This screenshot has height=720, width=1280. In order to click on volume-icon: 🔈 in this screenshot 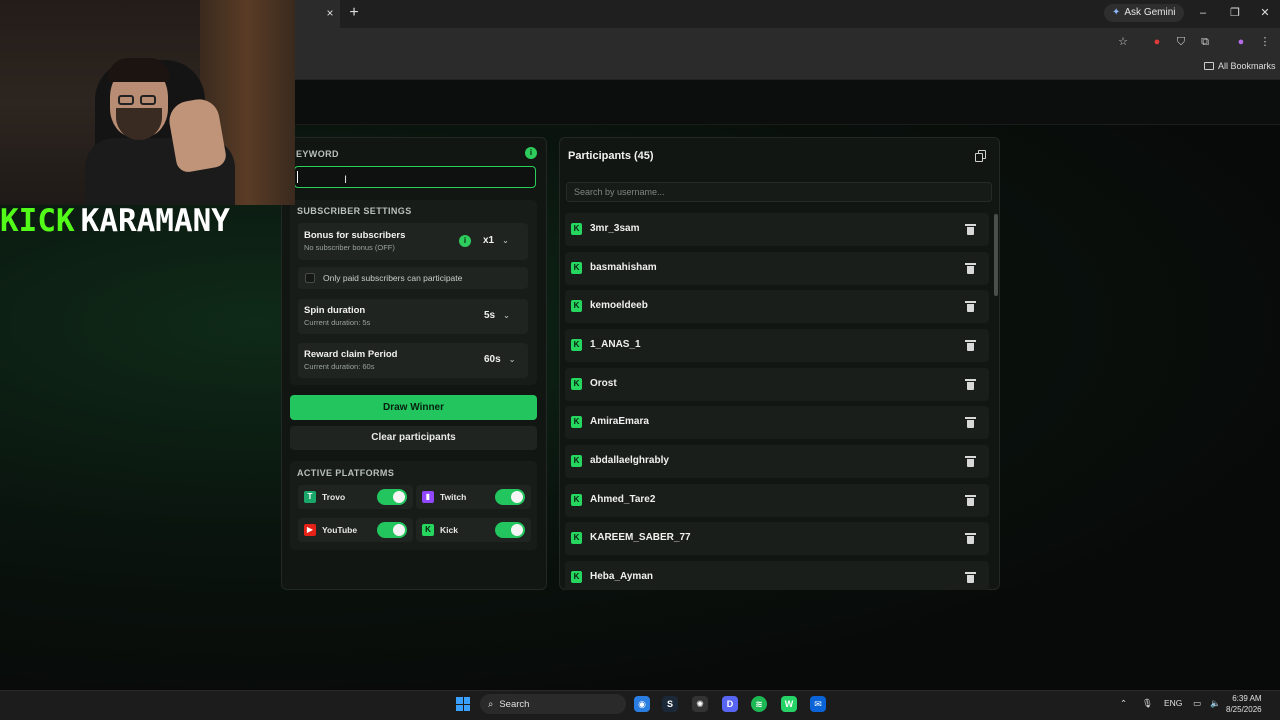, I will do `click(1215, 703)`.